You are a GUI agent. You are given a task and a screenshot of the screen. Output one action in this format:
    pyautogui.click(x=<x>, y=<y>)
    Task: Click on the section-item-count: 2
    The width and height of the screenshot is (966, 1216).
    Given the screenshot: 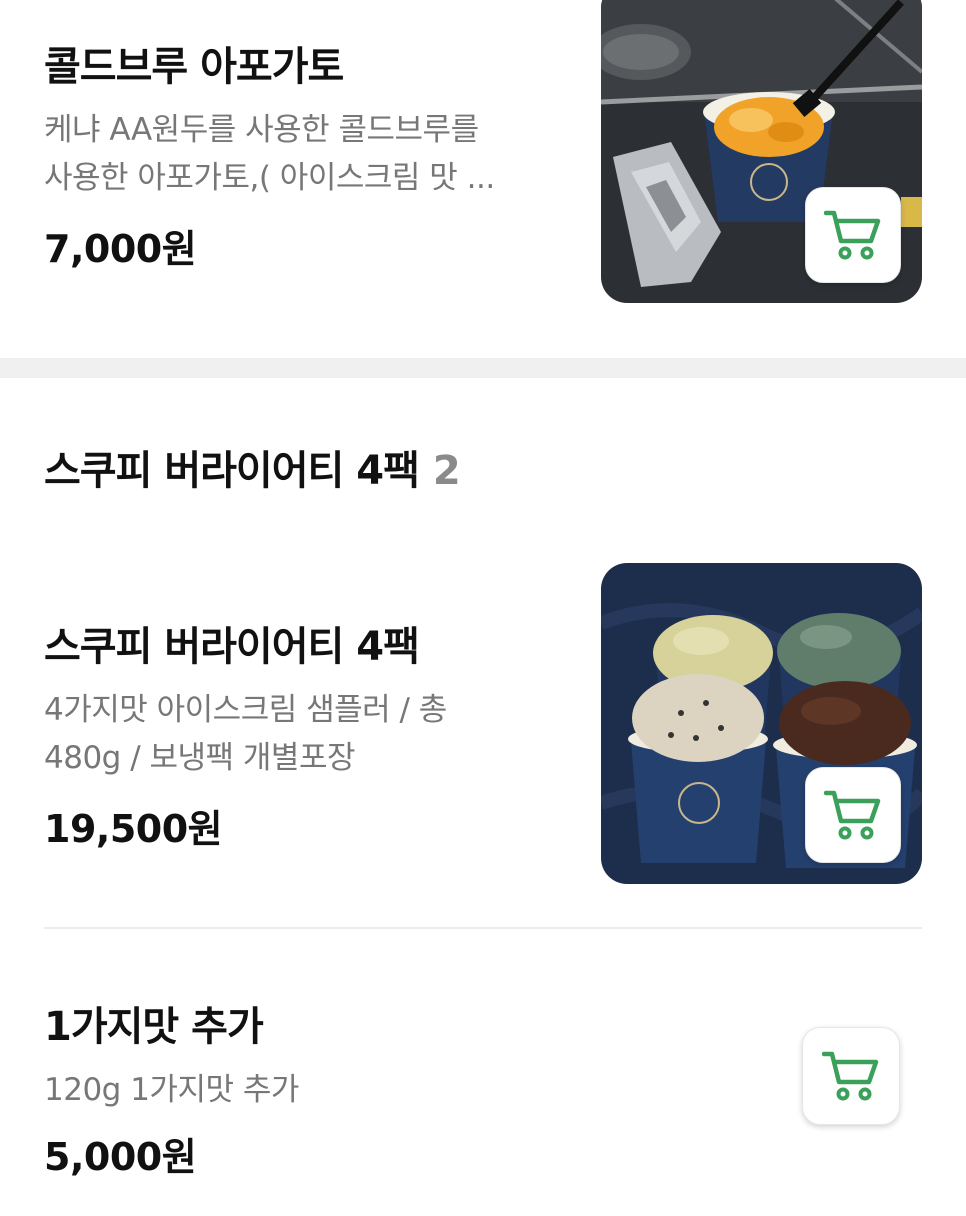 What is the action you would take?
    pyautogui.click(x=446, y=471)
    